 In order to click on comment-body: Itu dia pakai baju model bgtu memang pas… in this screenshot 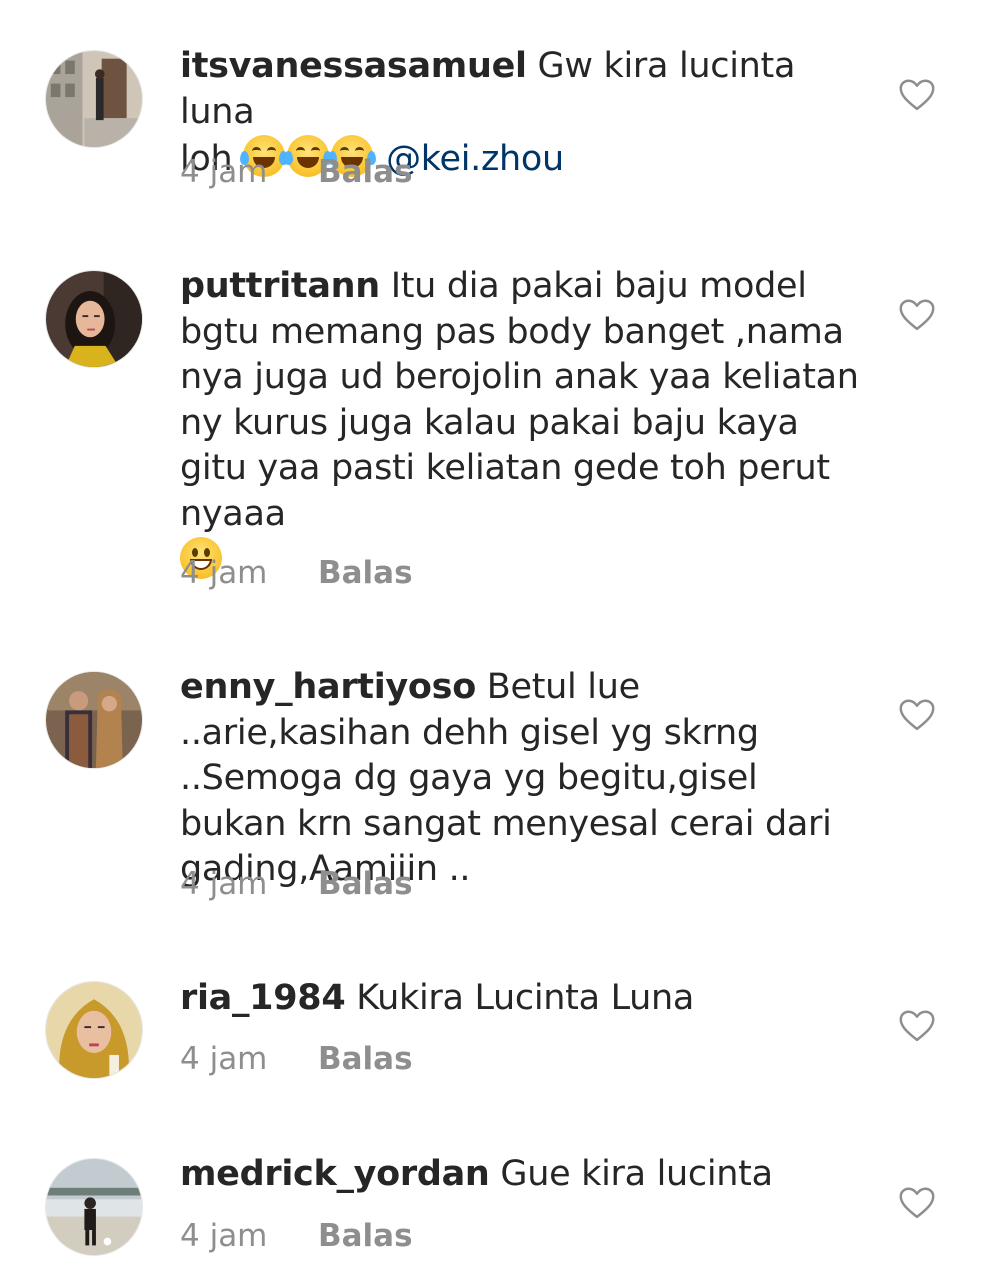, I will do `click(519, 400)`.